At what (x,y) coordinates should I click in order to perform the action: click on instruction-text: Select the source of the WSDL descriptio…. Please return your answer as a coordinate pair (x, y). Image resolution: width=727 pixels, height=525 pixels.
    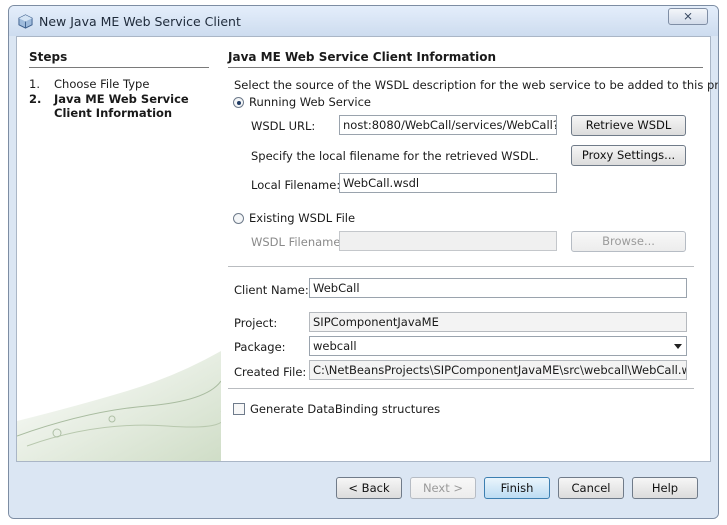
    Looking at the image, I should click on (476, 85).